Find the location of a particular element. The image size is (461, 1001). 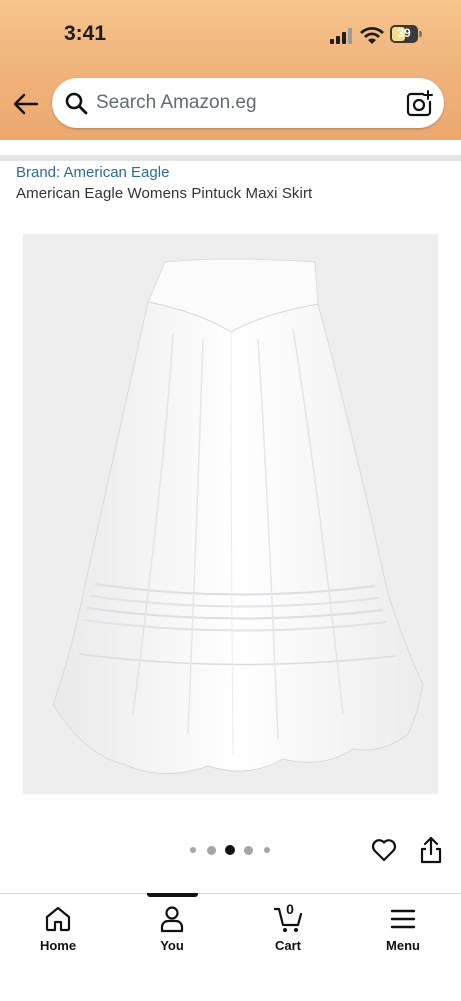

arrow-left-icon is located at coordinates (26, 104).